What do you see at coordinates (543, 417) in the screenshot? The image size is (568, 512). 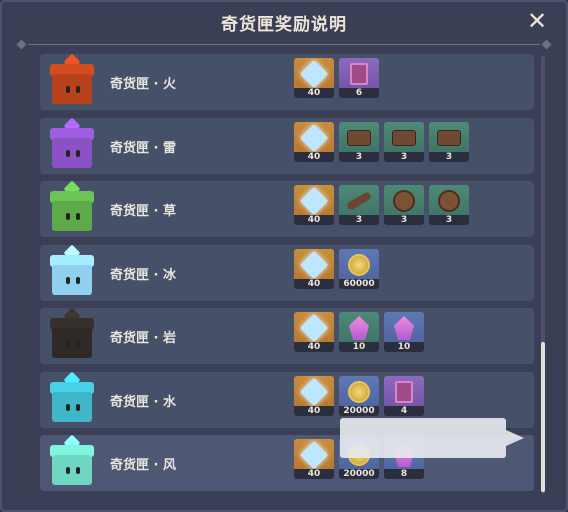 I see `scrollbar-thumb` at bounding box center [543, 417].